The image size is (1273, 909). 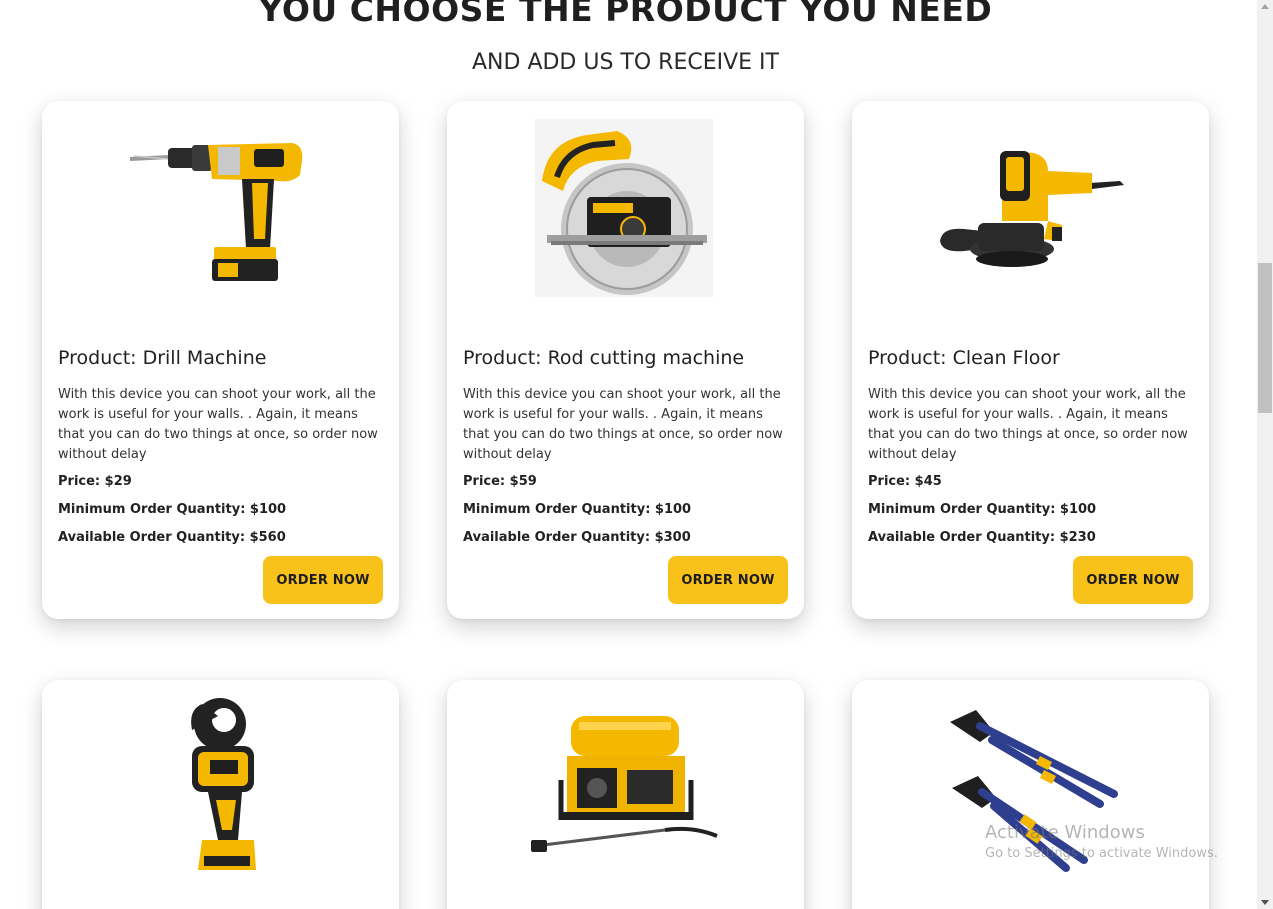 What do you see at coordinates (1265, 6) in the screenshot?
I see `scroll-up-arrow-icon` at bounding box center [1265, 6].